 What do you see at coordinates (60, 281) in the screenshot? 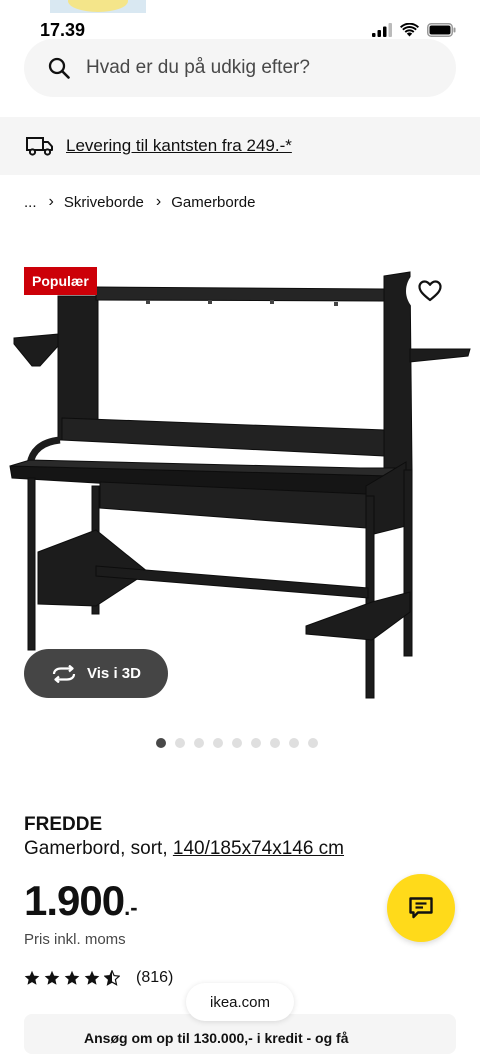
I see `popular-badge: Populær` at bounding box center [60, 281].